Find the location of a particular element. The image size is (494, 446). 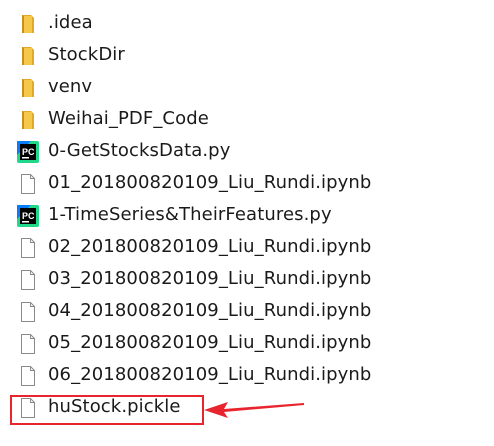

file-row: Weihai_PDF_Code is located at coordinates (247, 120).